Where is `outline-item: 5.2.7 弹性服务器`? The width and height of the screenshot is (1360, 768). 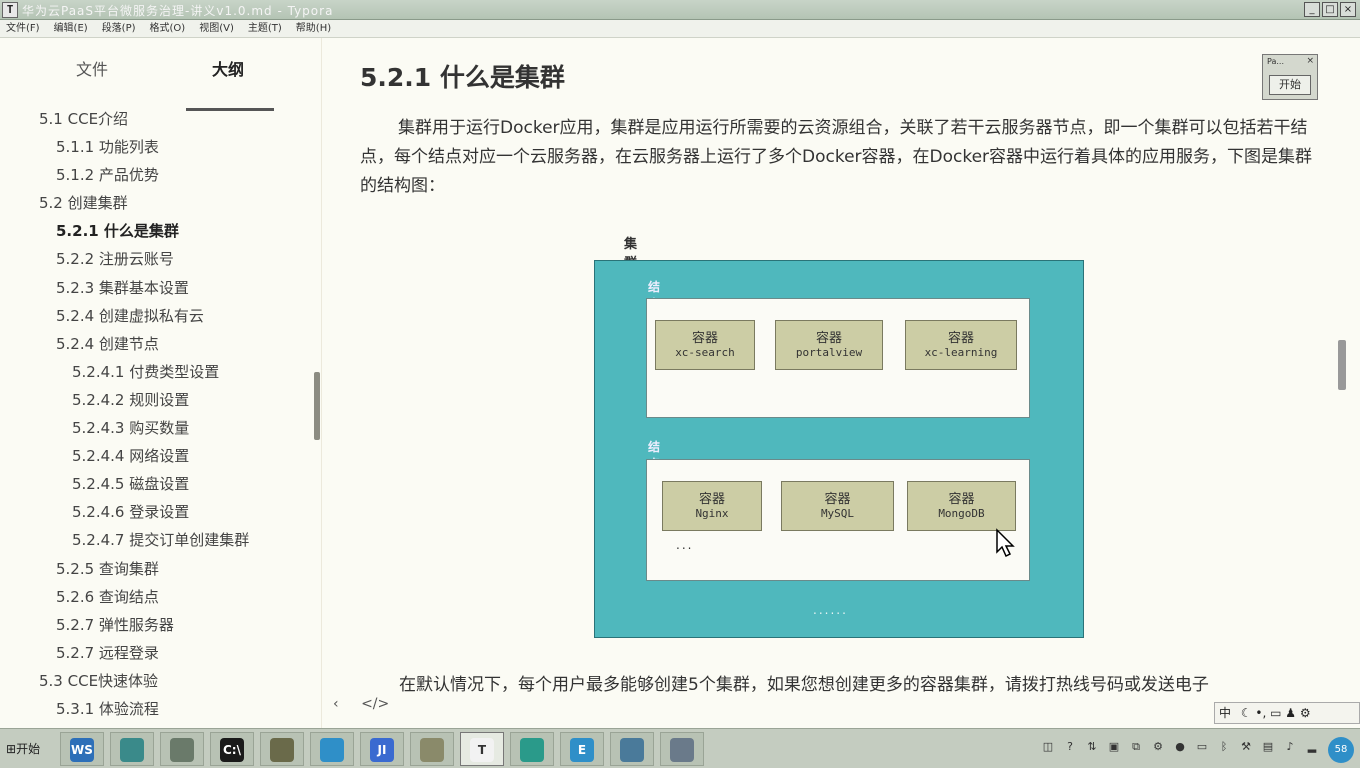 outline-item: 5.2.7 弹性服务器 is located at coordinates (115, 624).